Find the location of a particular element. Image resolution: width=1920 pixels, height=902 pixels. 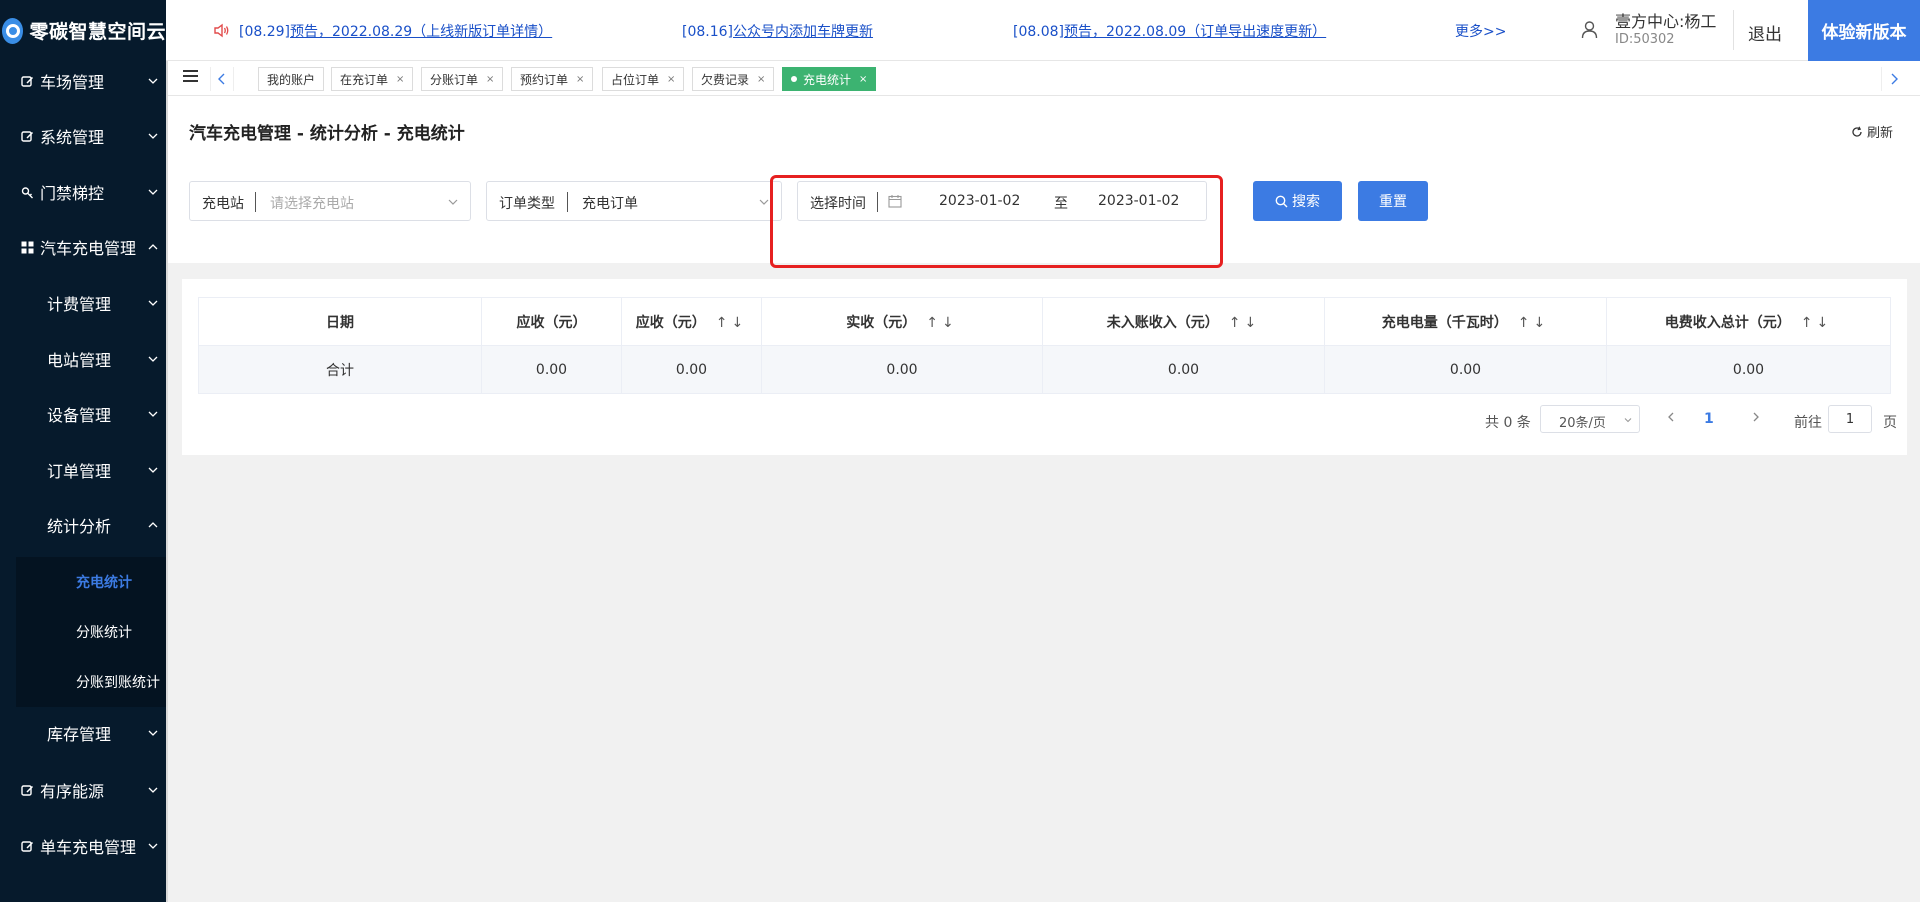

submenu-item-split-stats: 分账统计 is located at coordinates (91, 632).